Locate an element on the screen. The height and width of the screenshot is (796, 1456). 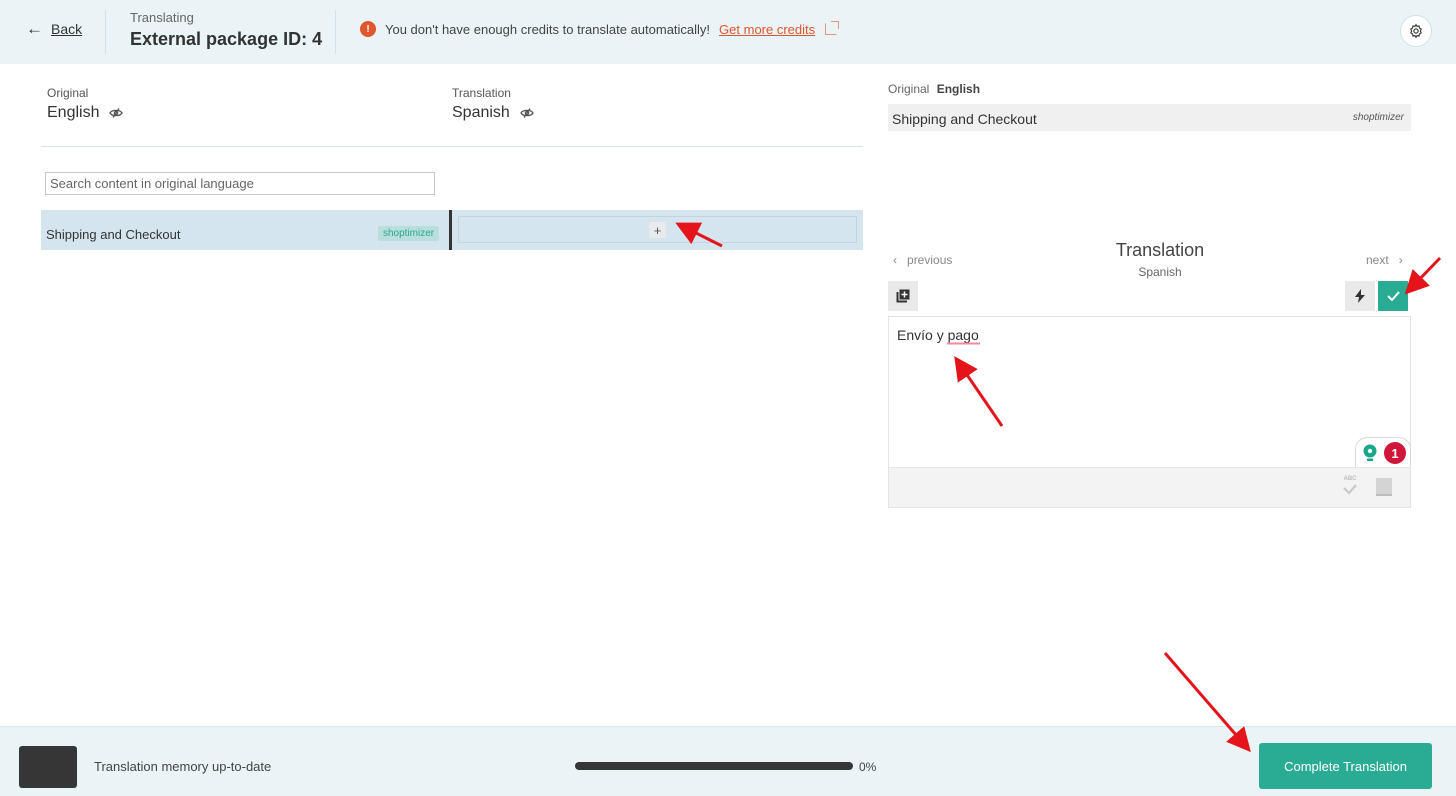
page-subtitle: Translating is located at coordinates (162, 17).